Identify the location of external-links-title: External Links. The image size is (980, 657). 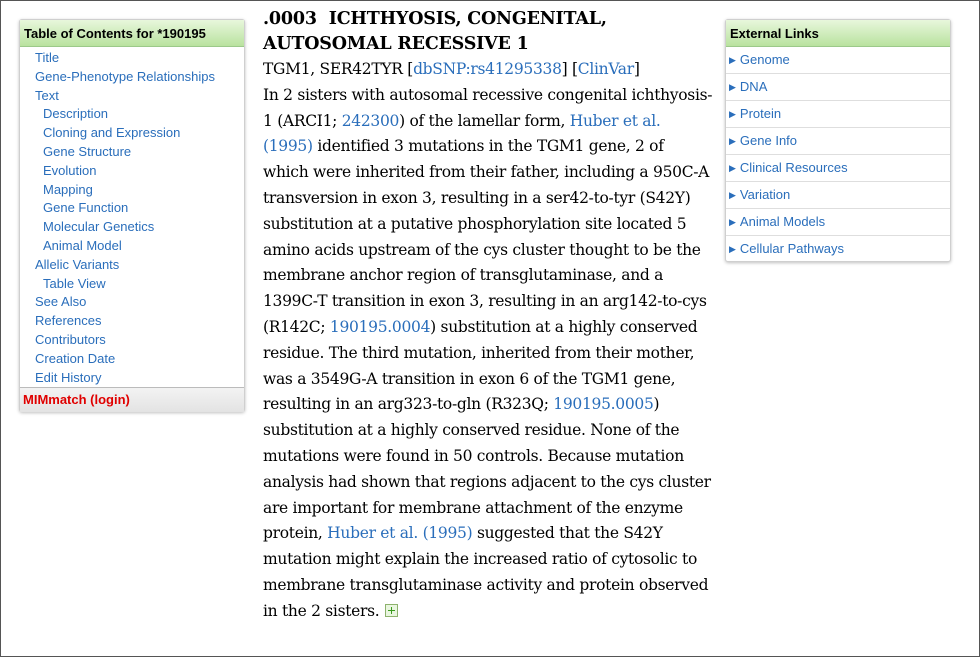
(838, 33).